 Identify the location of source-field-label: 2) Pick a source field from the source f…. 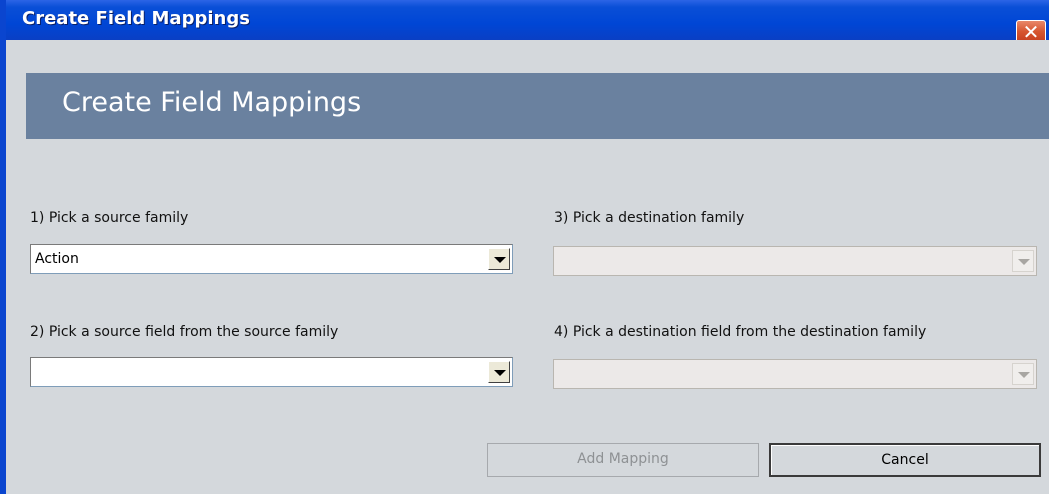
(184, 332).